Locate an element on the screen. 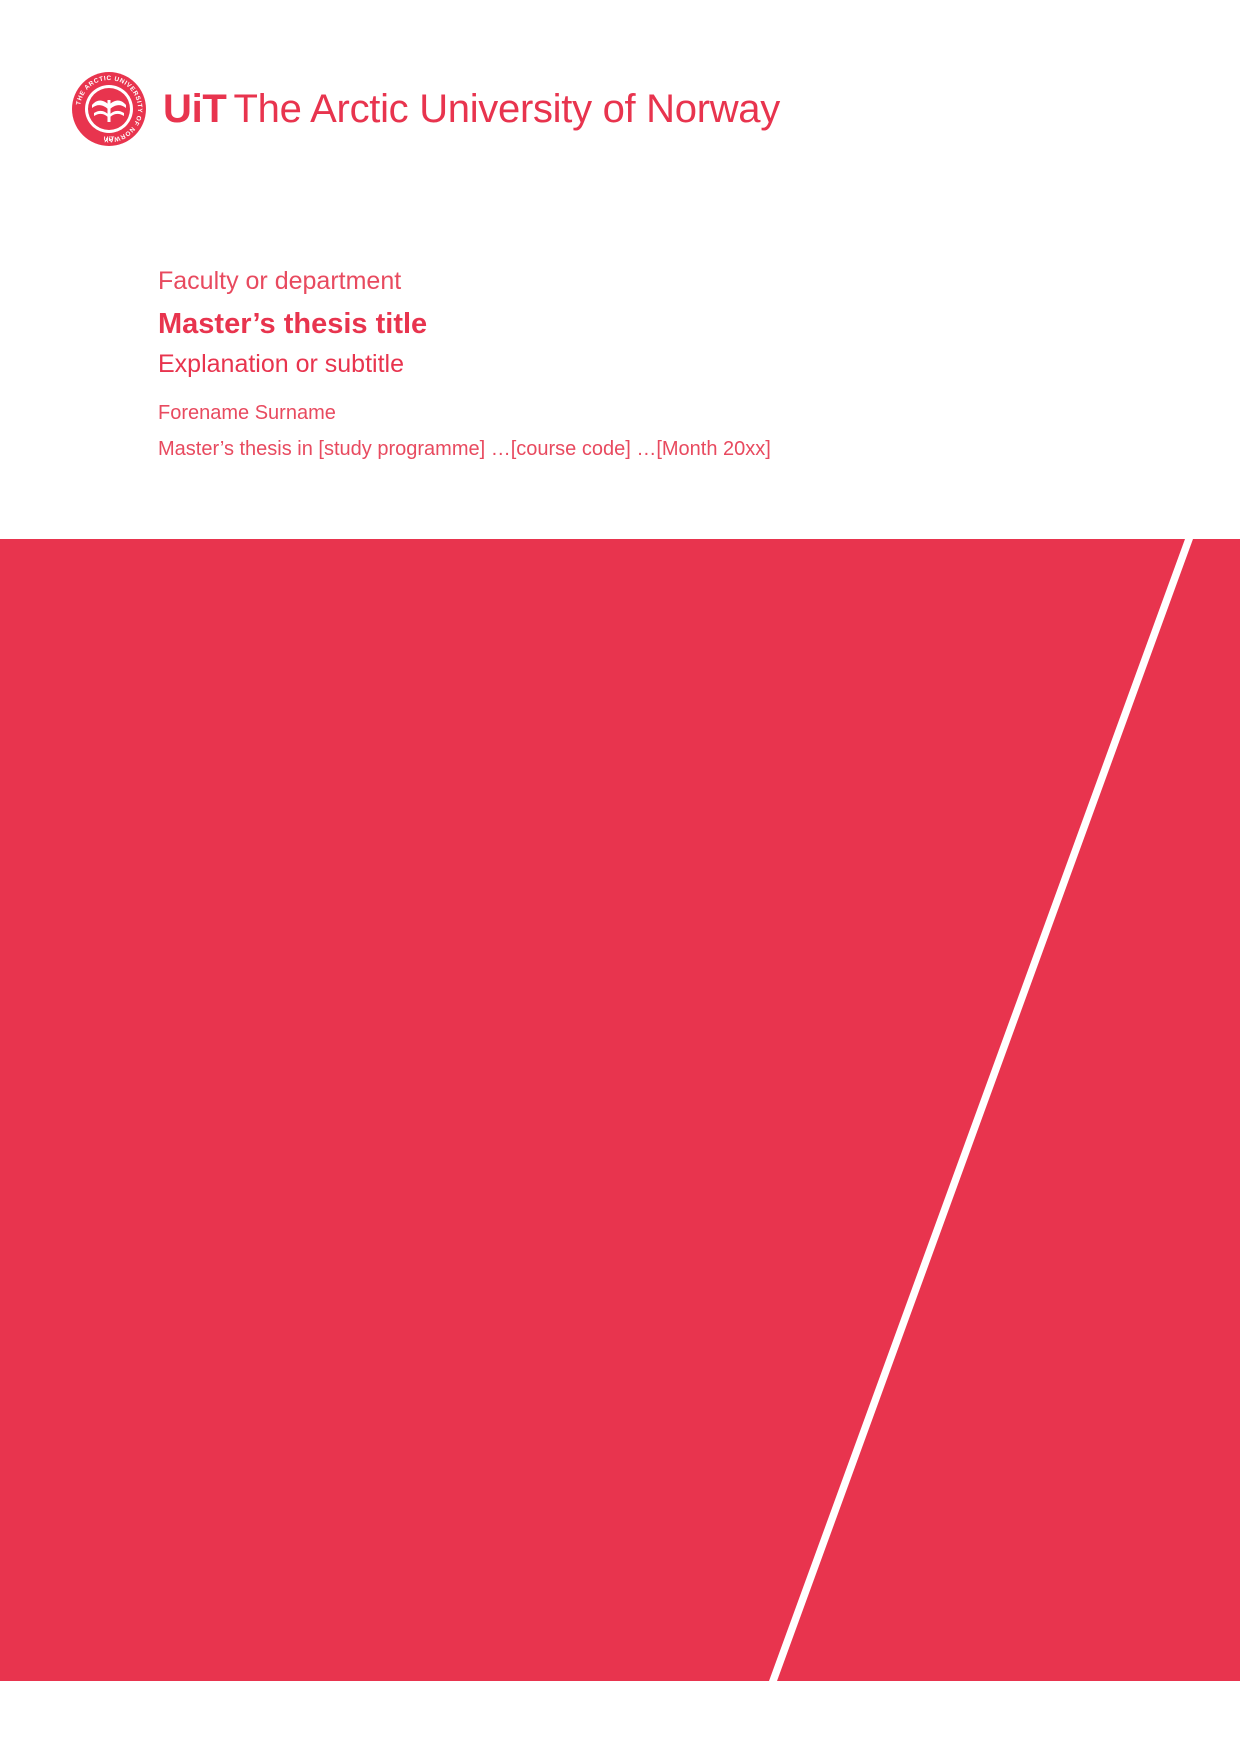 This screenshot has width=1240, height=1754. university-name: UiT The Arctic University of Norway is located at coordinates (471, 109).